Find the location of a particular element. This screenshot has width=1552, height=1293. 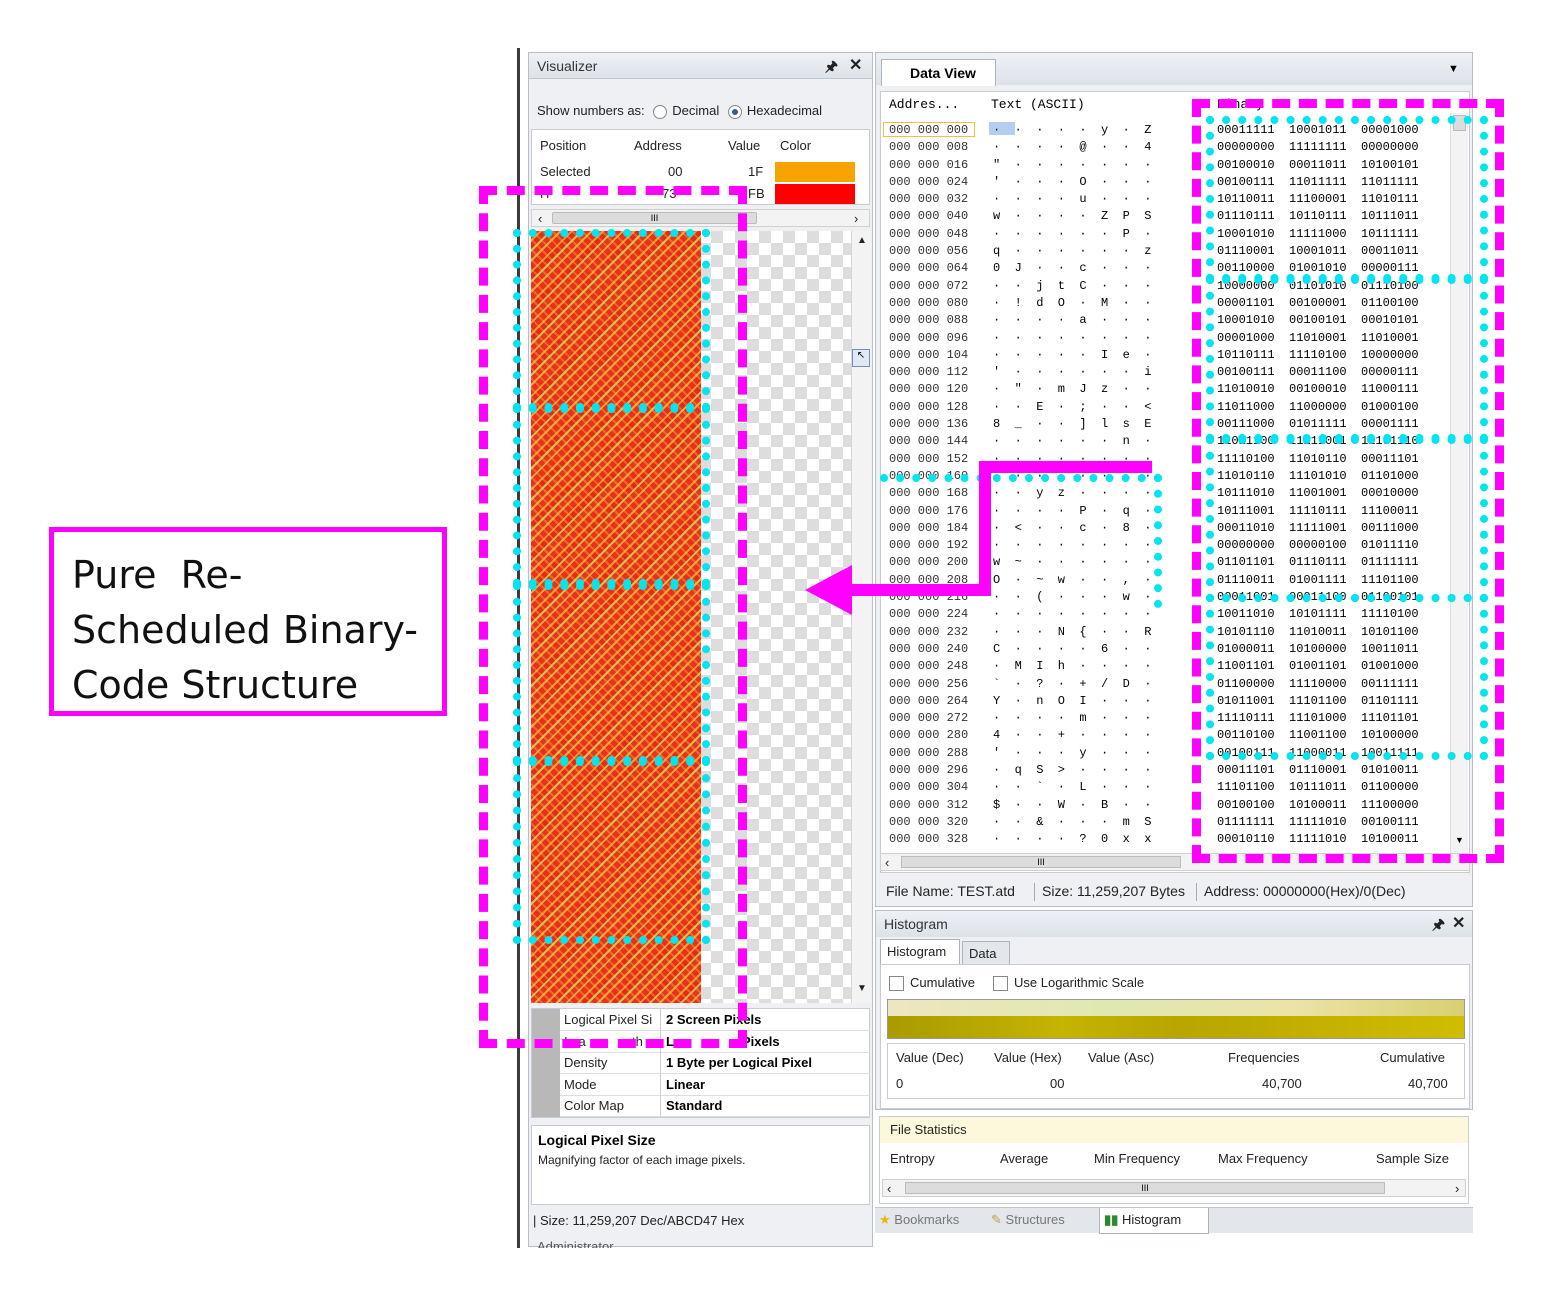

tab-histogram-bottom-label: Histogram is located at coordinates (1151, 1219).